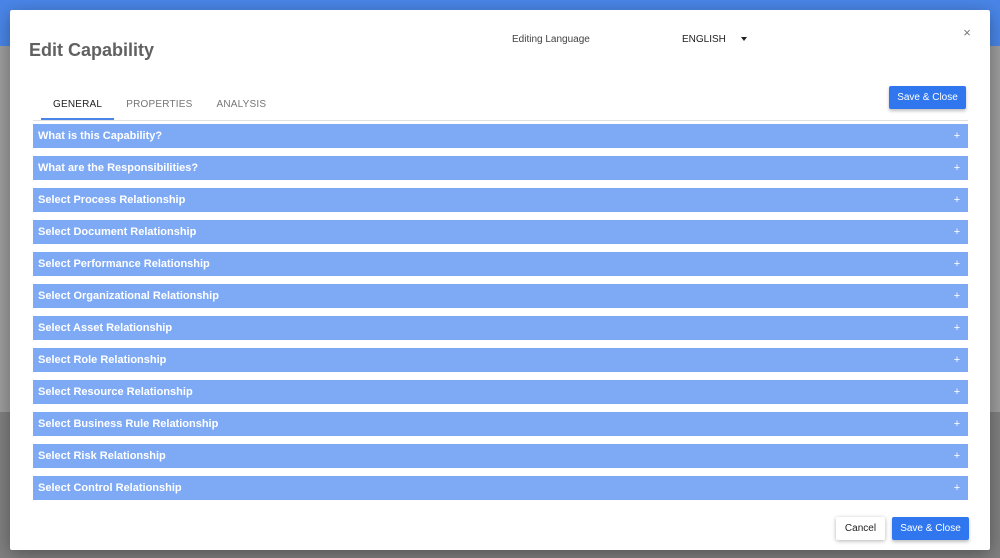 This screenshot has width=1000, height=558. What do you see at coordinates (128, 296) in the screenshot?
I see `section-title: Select Organizational Relationship` at bounding box center [128, 296].